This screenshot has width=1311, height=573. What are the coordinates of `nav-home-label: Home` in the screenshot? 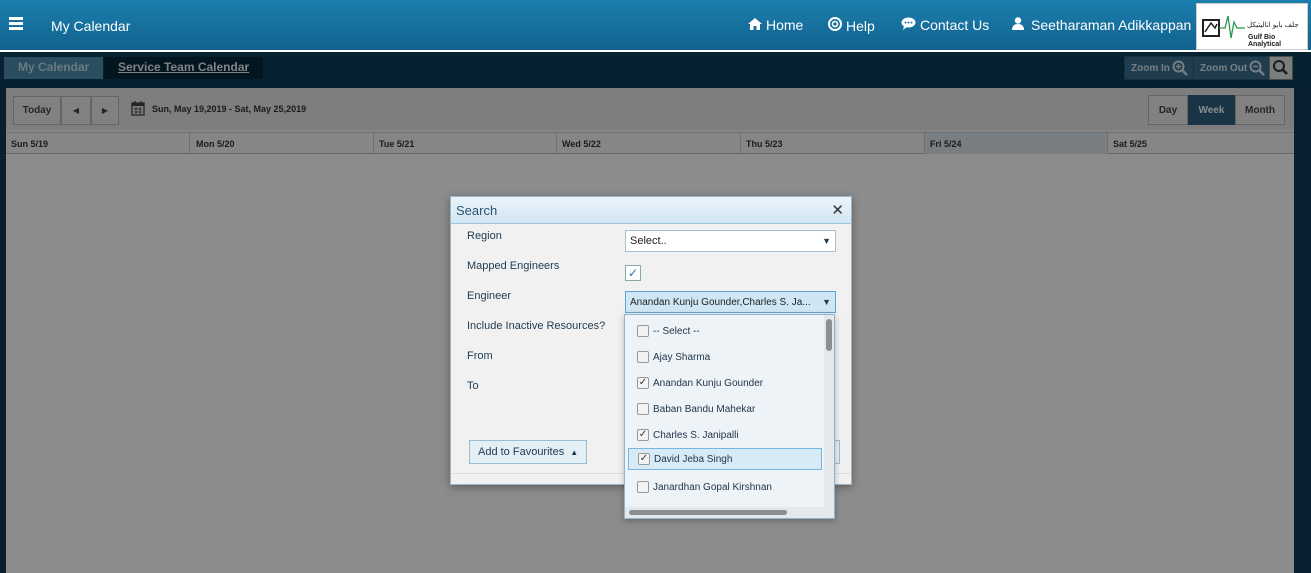 It's located at (785, 25).